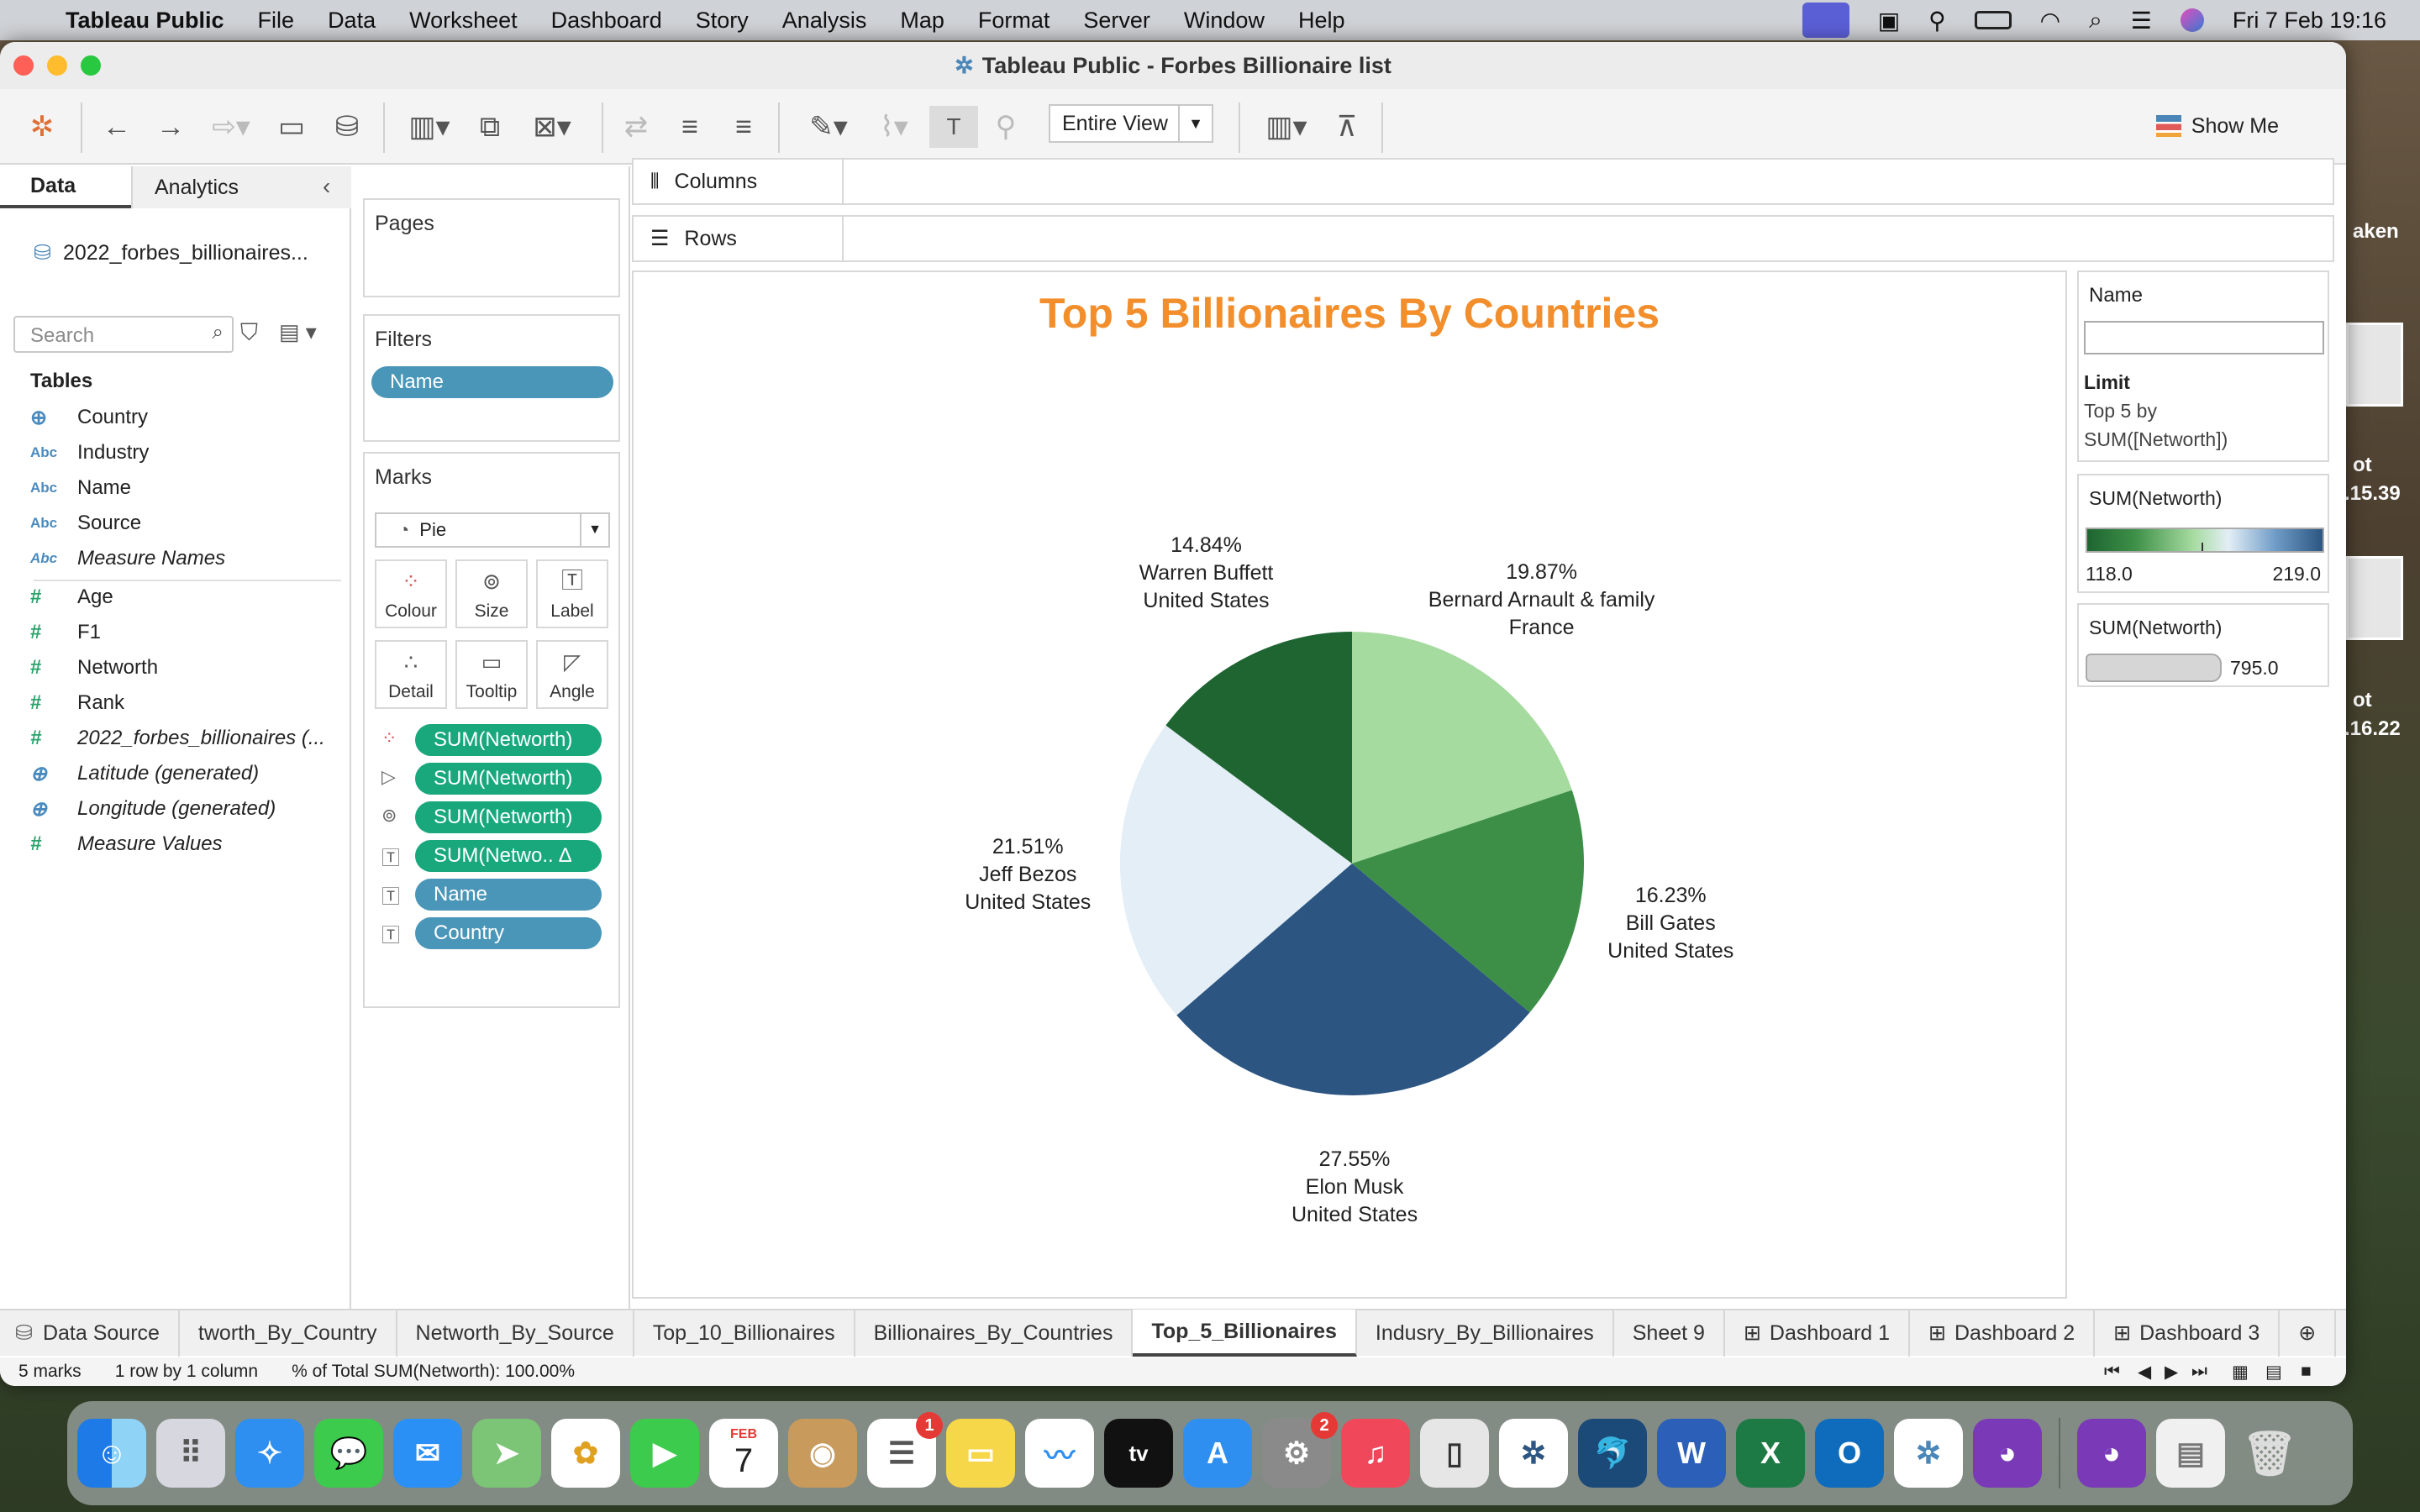  Describe the element at coordinates (509, 895) in the screenshot. I see `mark-pill-name: Name` at that location.